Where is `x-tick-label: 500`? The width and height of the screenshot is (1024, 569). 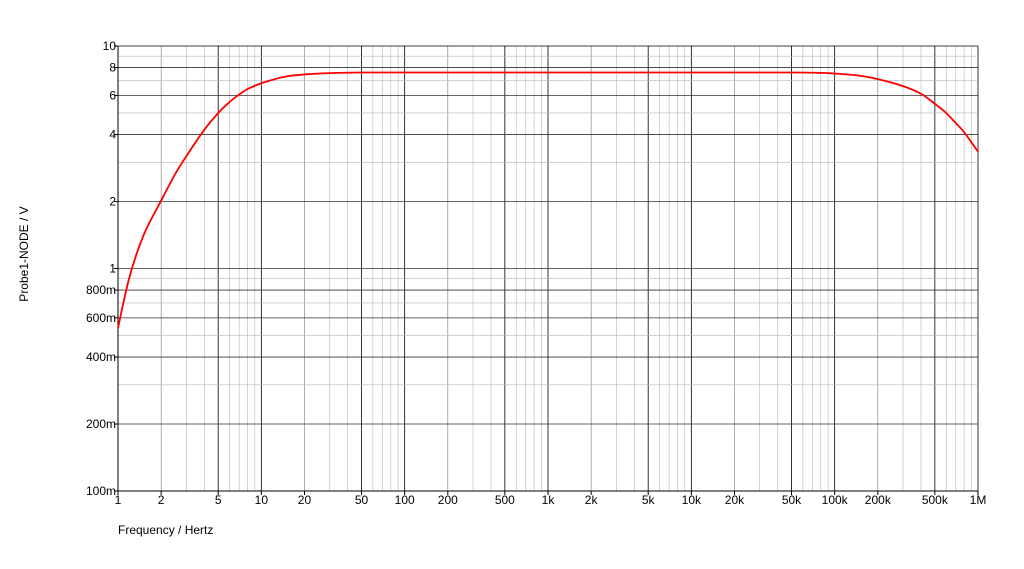
x-tick-label: 500 is located at coordinates (505, 500).